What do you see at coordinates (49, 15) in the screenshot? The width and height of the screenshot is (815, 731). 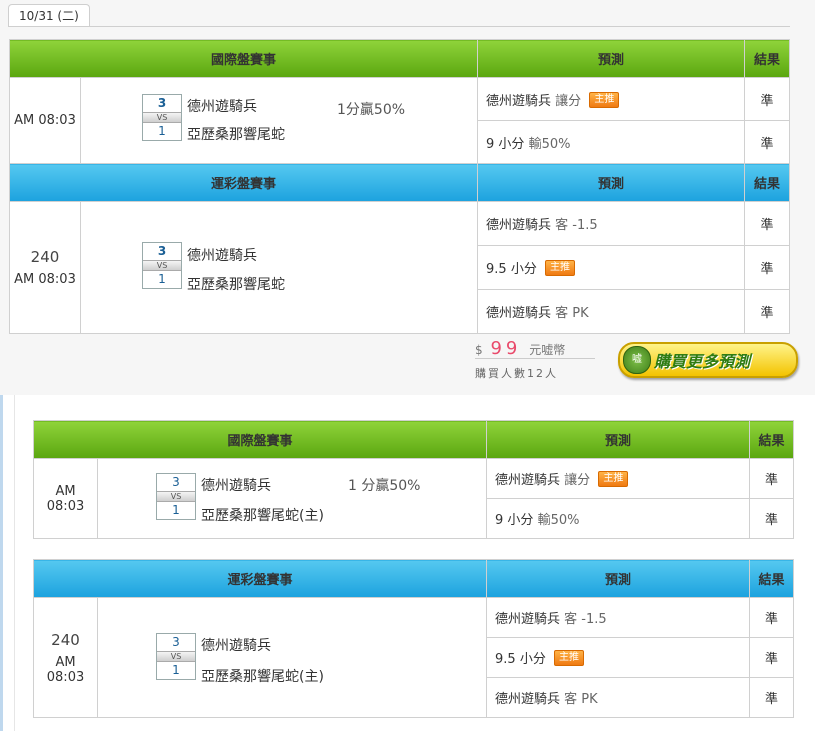 I see `date-tab: 10/31 (二)` at bounding box center [49, 15].